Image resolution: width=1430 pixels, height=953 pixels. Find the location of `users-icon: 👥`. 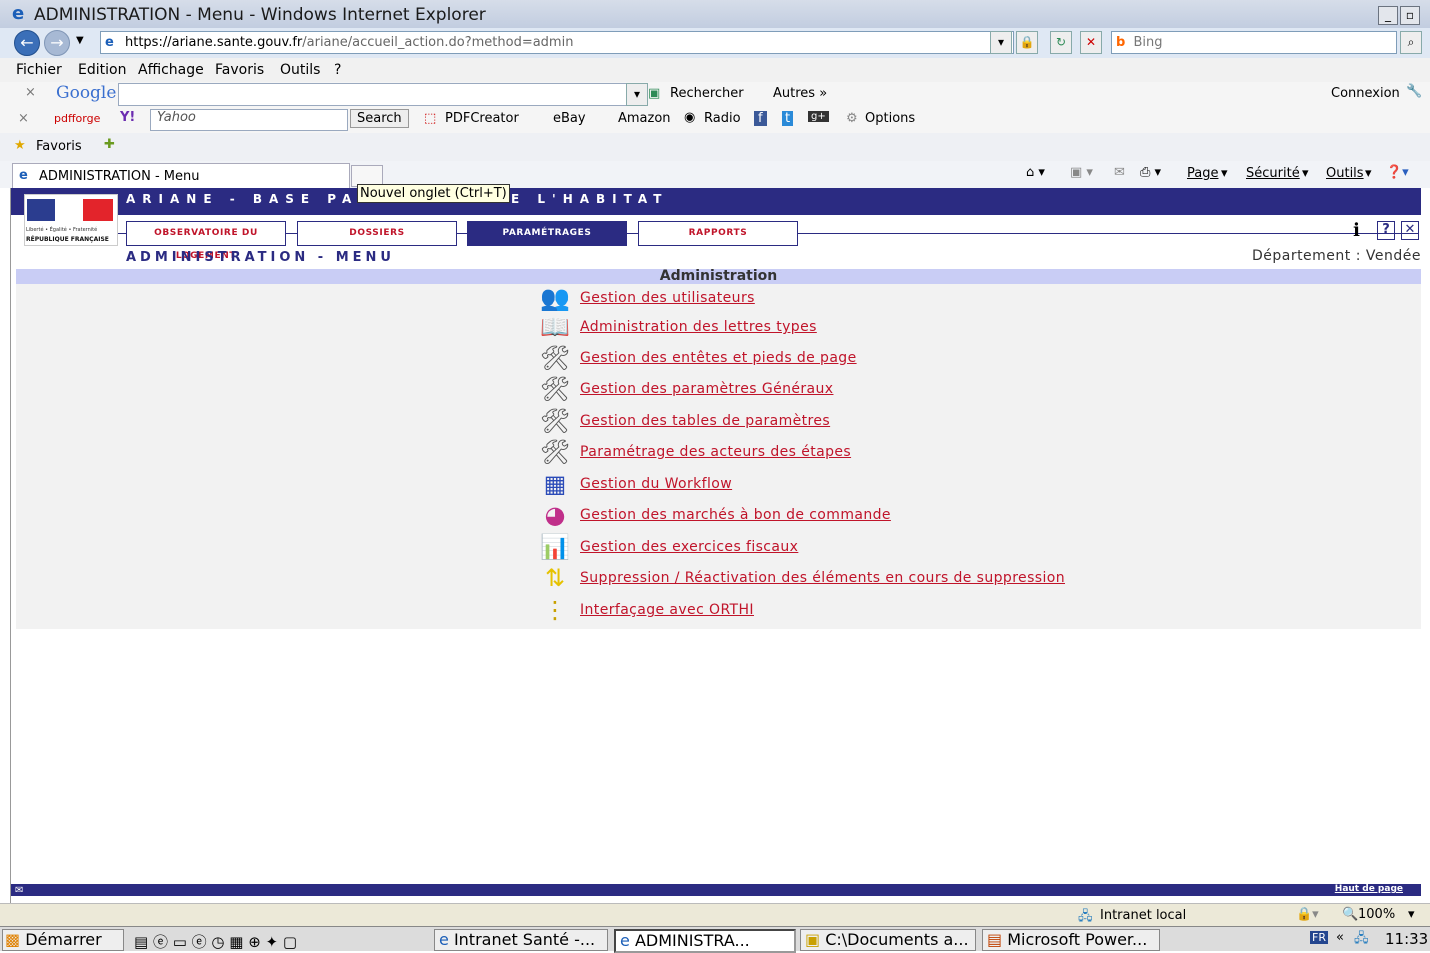

users-icon: 👥 is located at coordinates (555, 298).